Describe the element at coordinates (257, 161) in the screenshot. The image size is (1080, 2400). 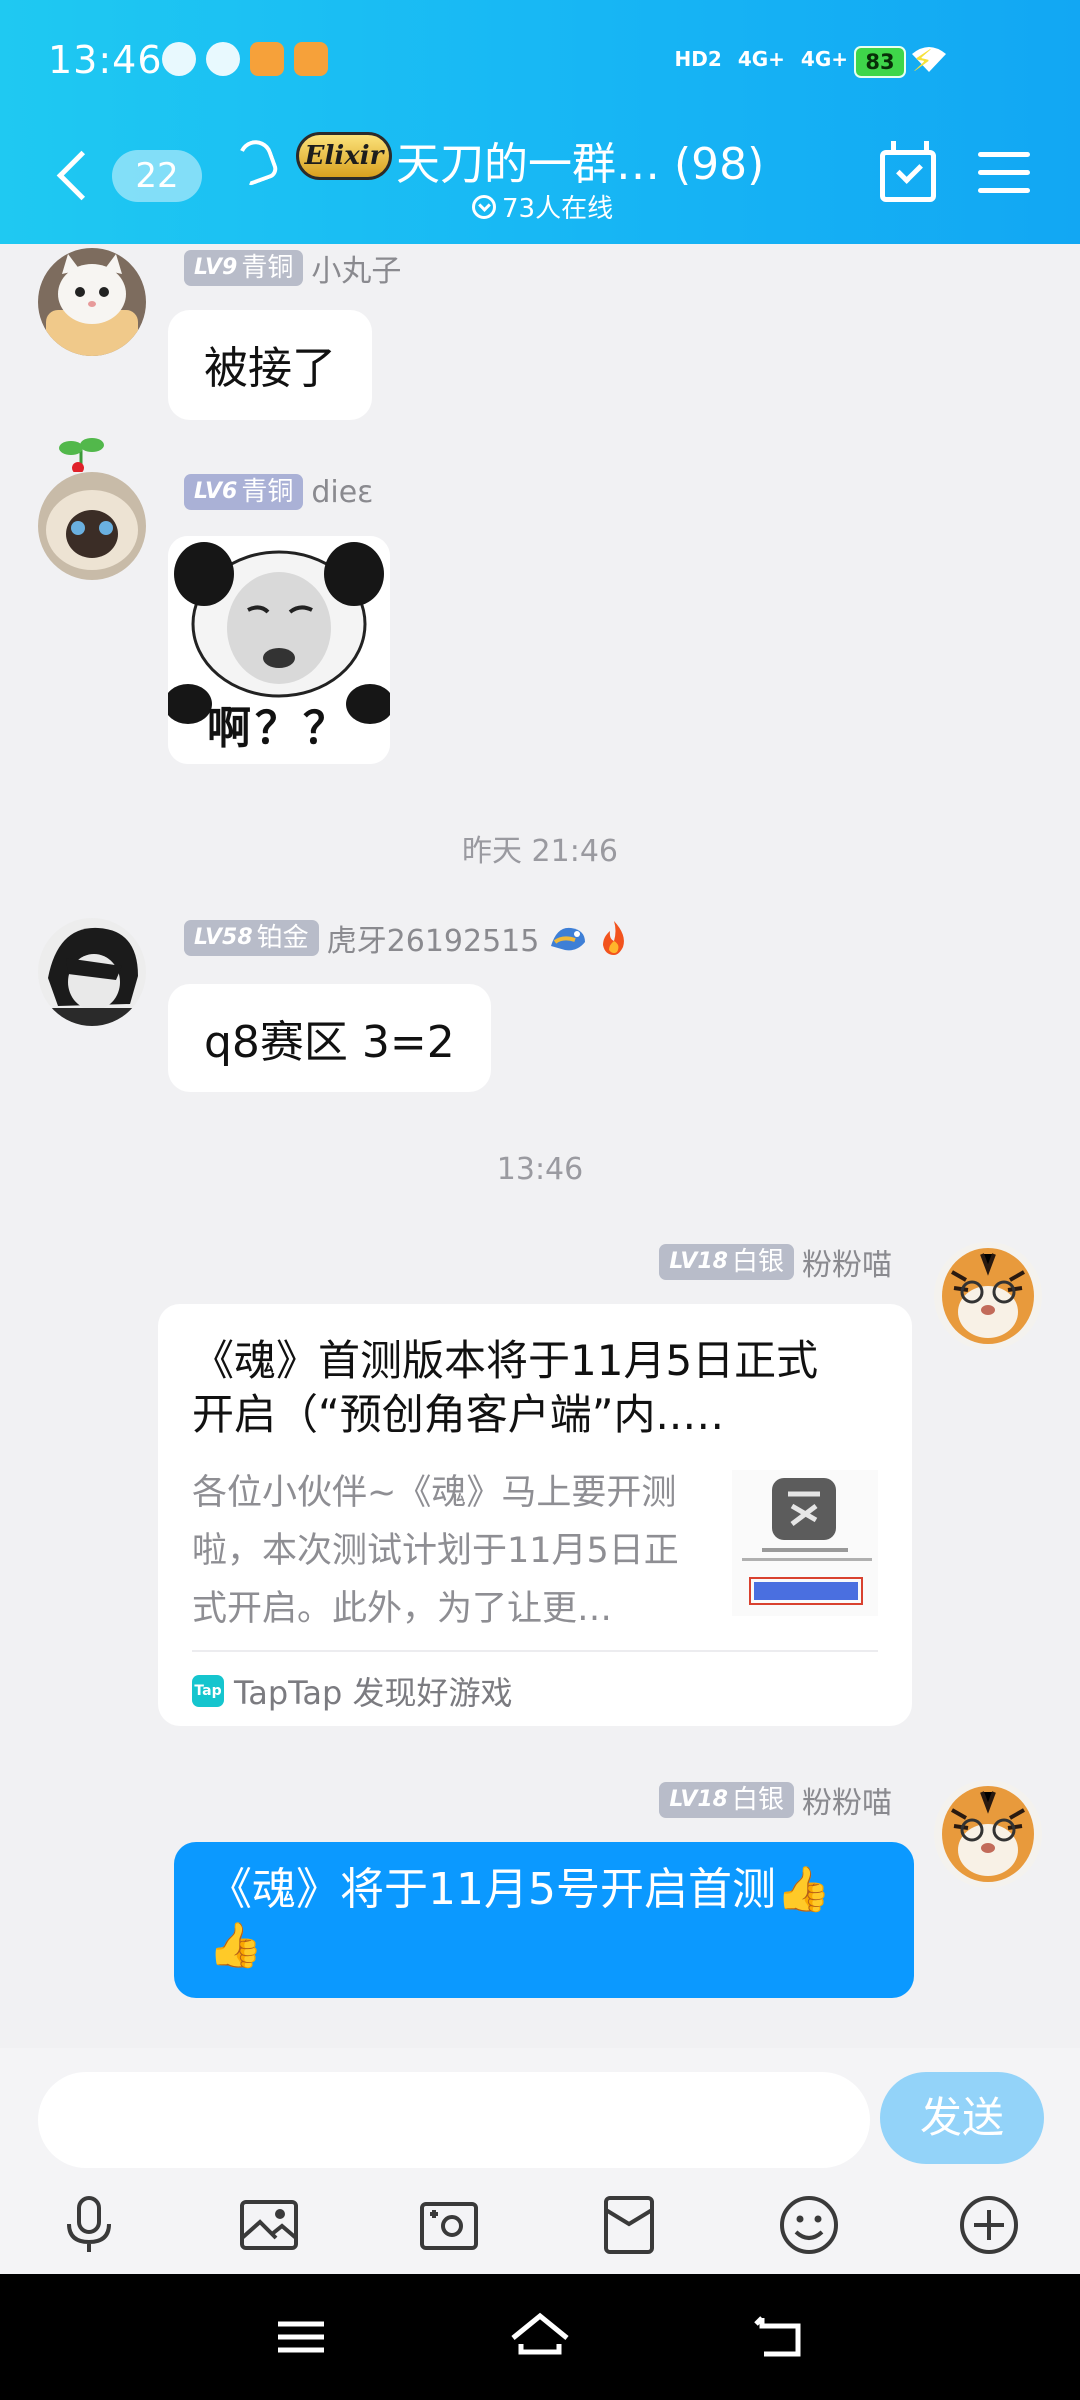
I see `ear-icon` at that location.